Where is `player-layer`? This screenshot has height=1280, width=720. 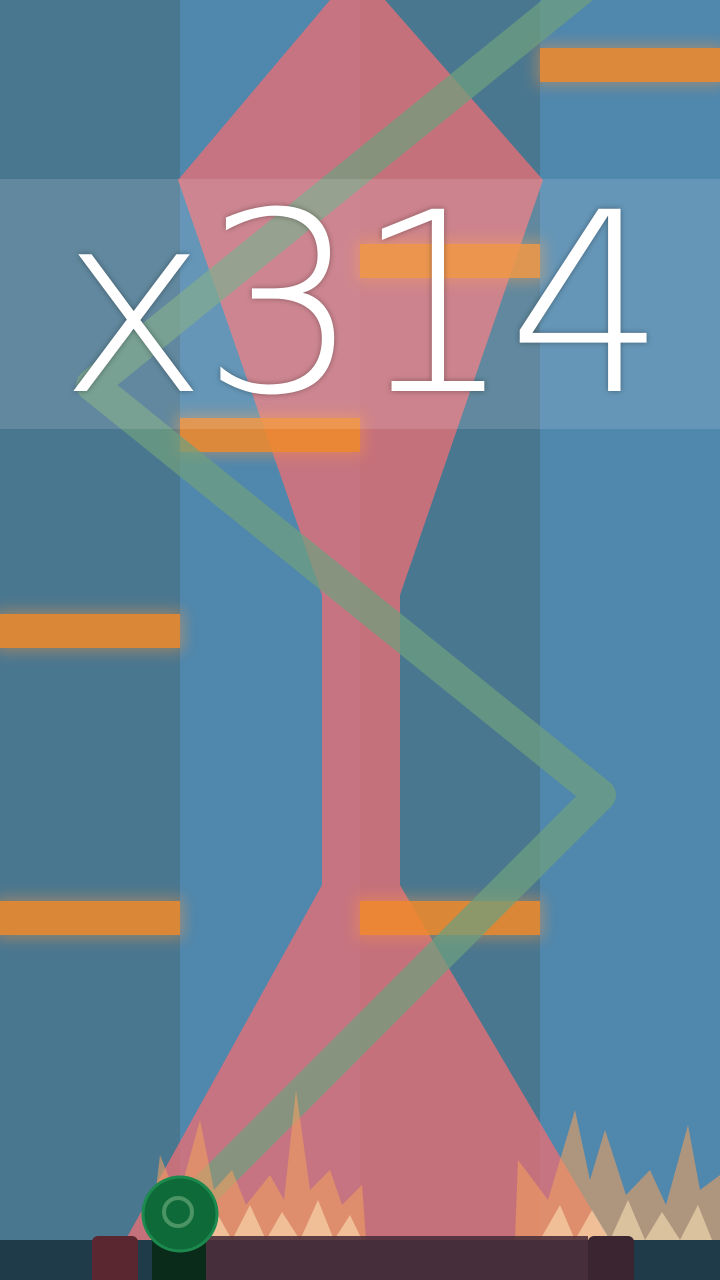
player-layer is located at coordinates (180, 1214).